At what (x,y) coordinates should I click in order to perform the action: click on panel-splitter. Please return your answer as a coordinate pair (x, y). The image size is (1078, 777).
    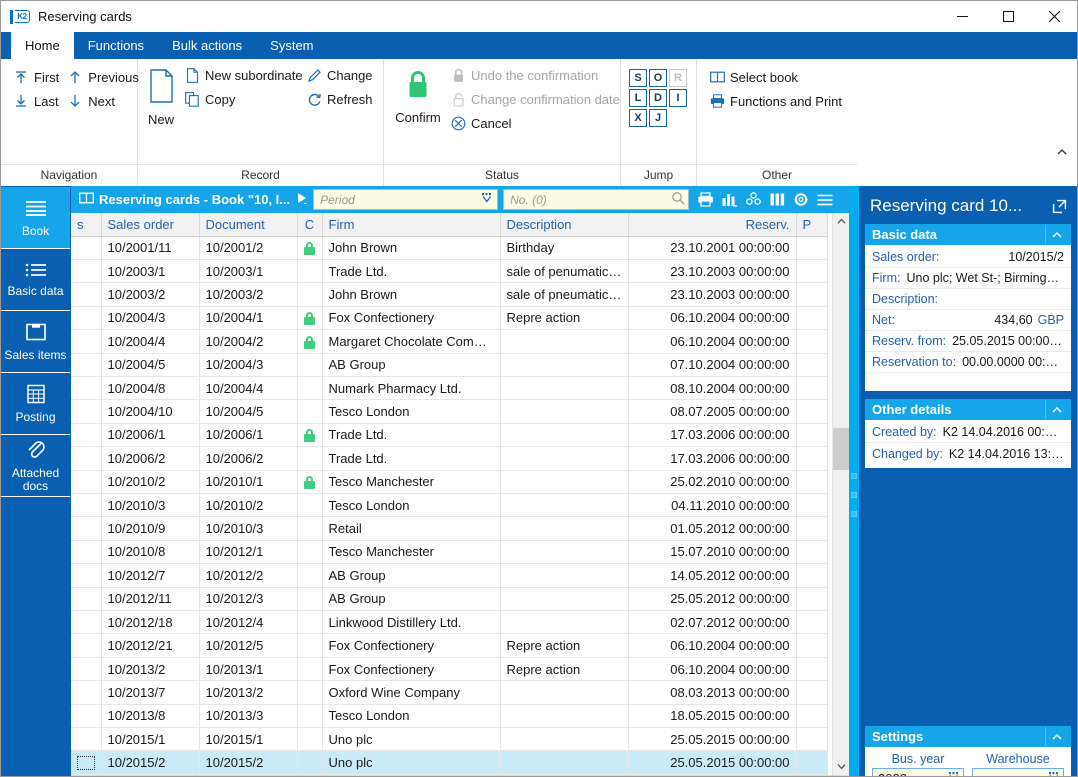
    Looking at the image, I should click on (854, 481).